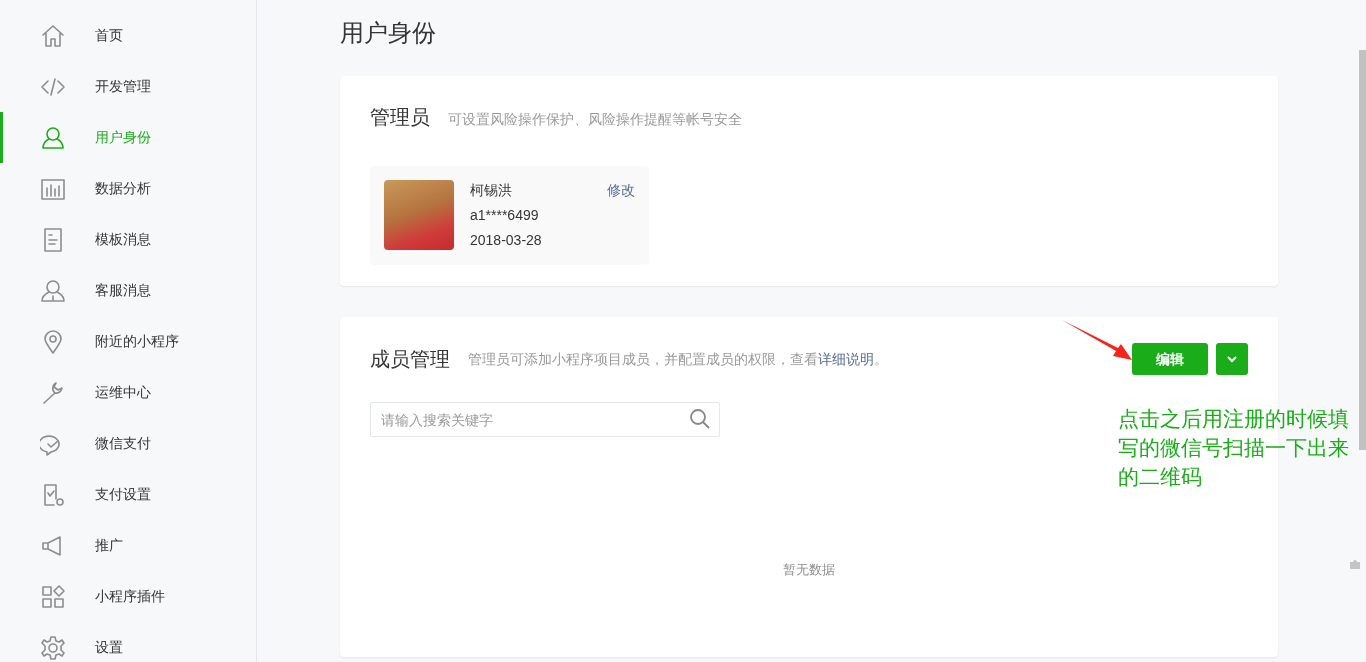  I want to click on sidebar-item: 数据分析, so click(128, 188).